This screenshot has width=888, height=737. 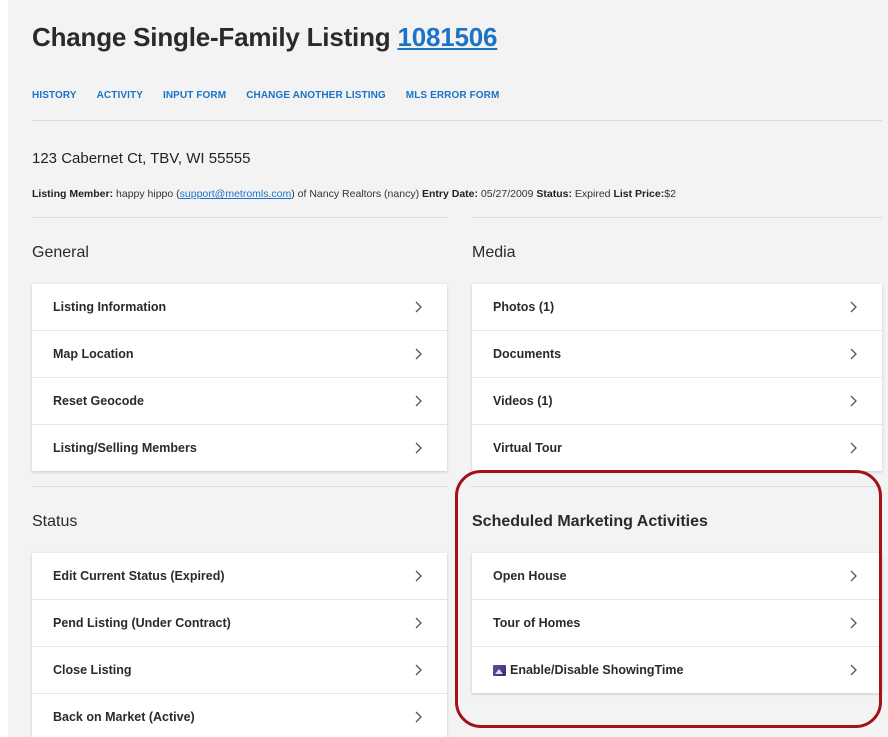 What do you see at coordinates (99, 401) in the screenshot?
I see `row-label: Reset Geocode` at bounding box center [99, 401].